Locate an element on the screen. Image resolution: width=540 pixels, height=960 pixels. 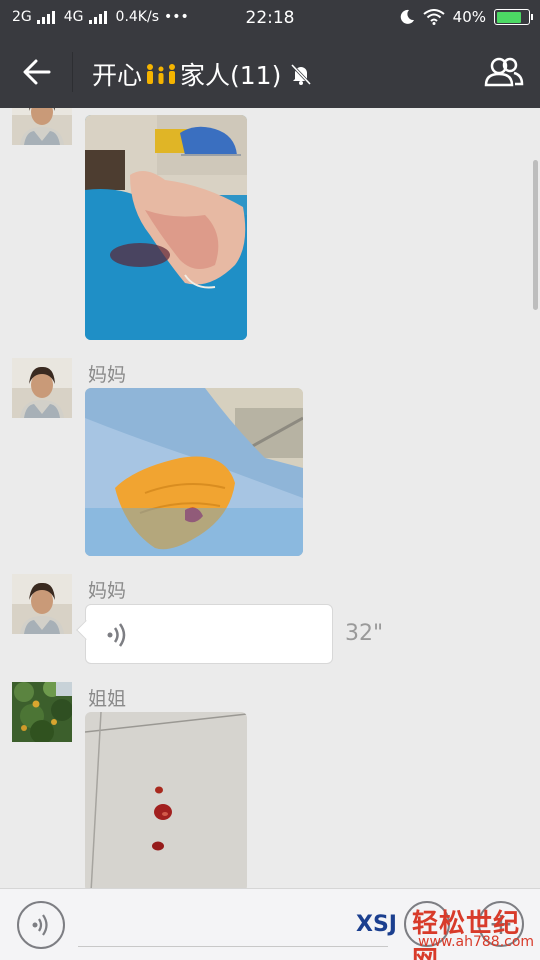
moon-icon is located at coordinates (407, 16).